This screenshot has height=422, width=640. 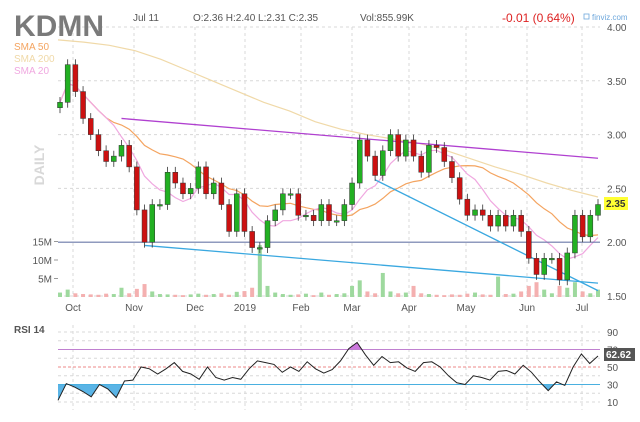 What do you see at coordinates (617, 243) in the screenshot?
I see `price-tick-label: 2.00` at bounding box center [617, 243].